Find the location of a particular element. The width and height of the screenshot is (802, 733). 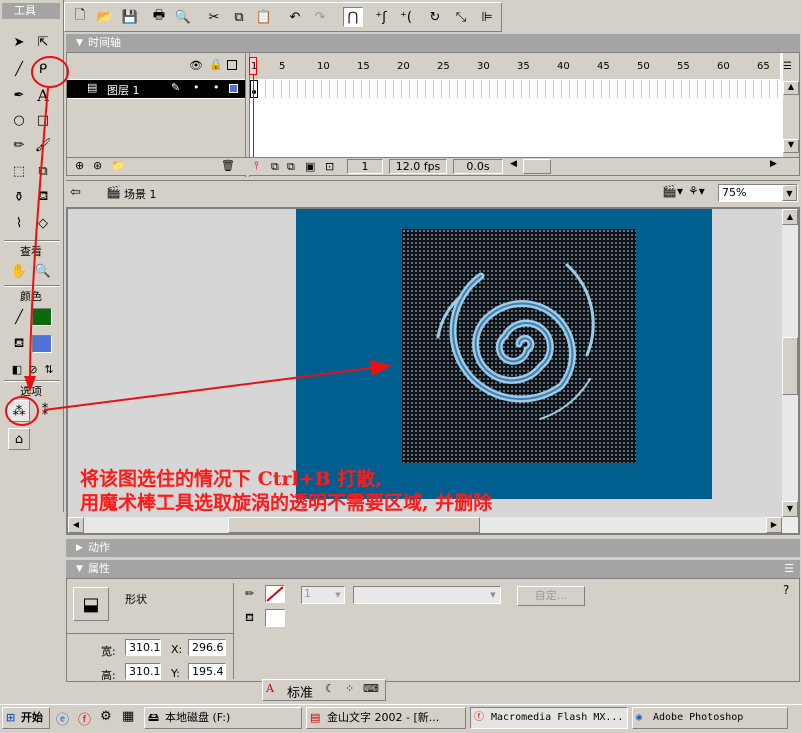

polygon-mode-icon: ⌂ is located at coordinates (19, 439).